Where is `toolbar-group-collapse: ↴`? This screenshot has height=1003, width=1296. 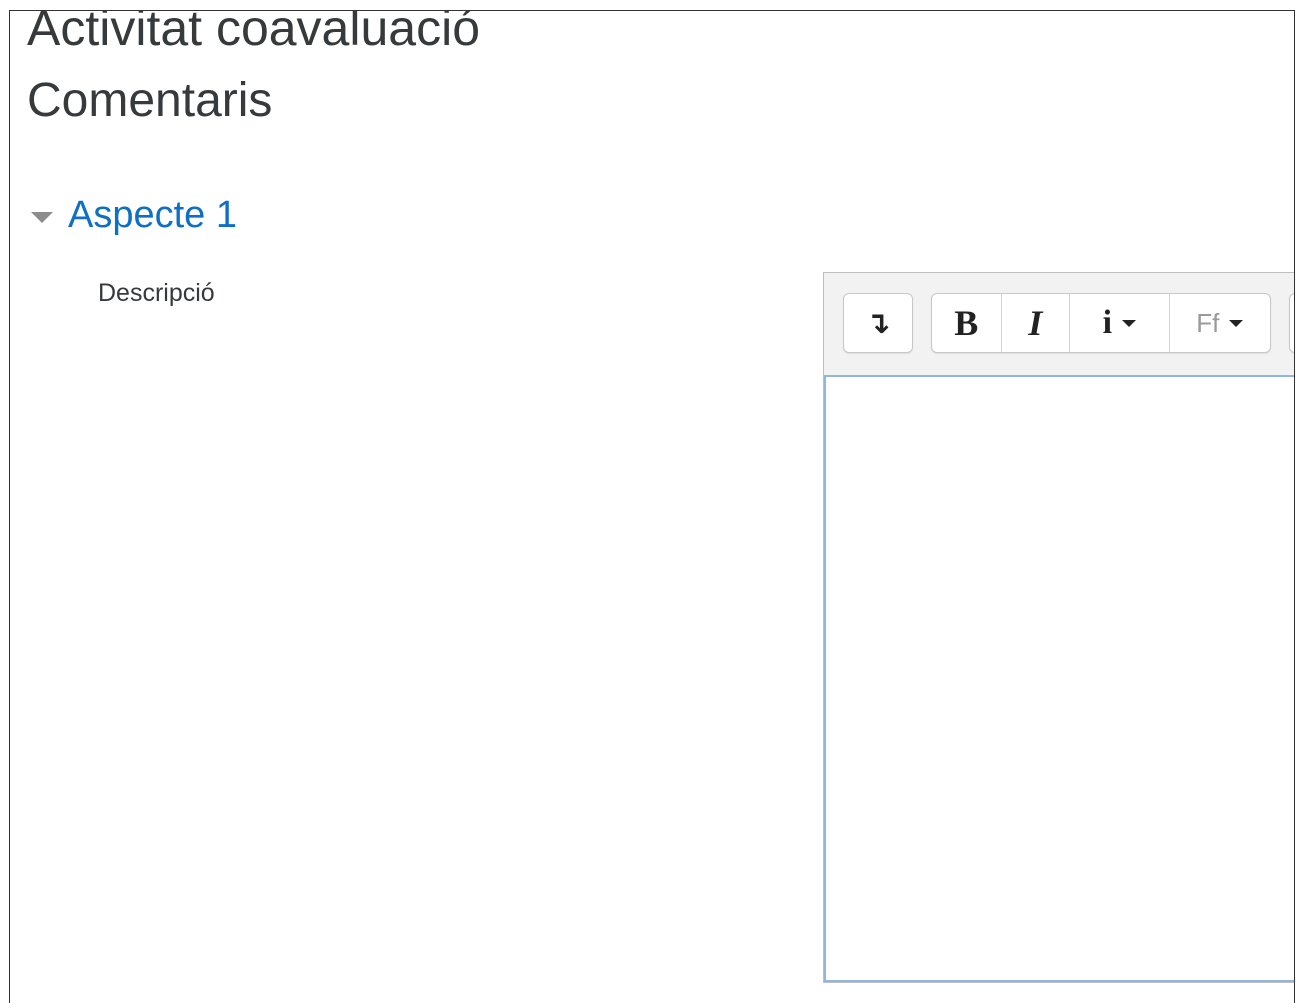 toolbar-group-collapse: ↴ is located at coordinates (878, 323).